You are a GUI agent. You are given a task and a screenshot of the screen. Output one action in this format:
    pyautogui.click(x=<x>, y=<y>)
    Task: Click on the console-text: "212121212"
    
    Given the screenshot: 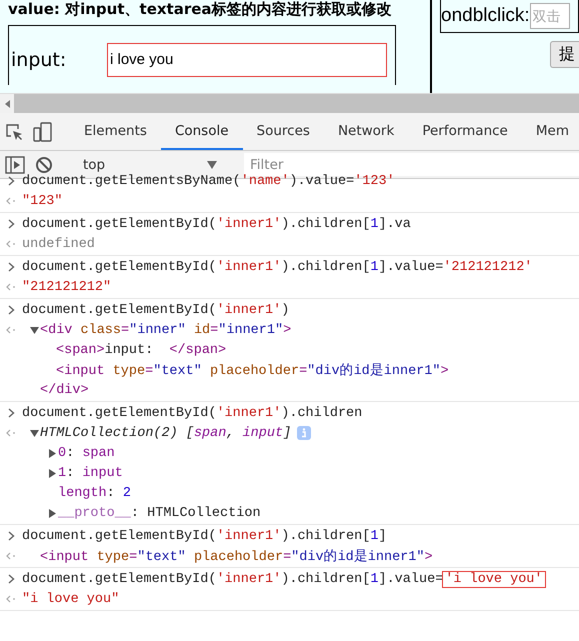 What is the action you would take?
    pyautogui.click(x=67, y=287)
    